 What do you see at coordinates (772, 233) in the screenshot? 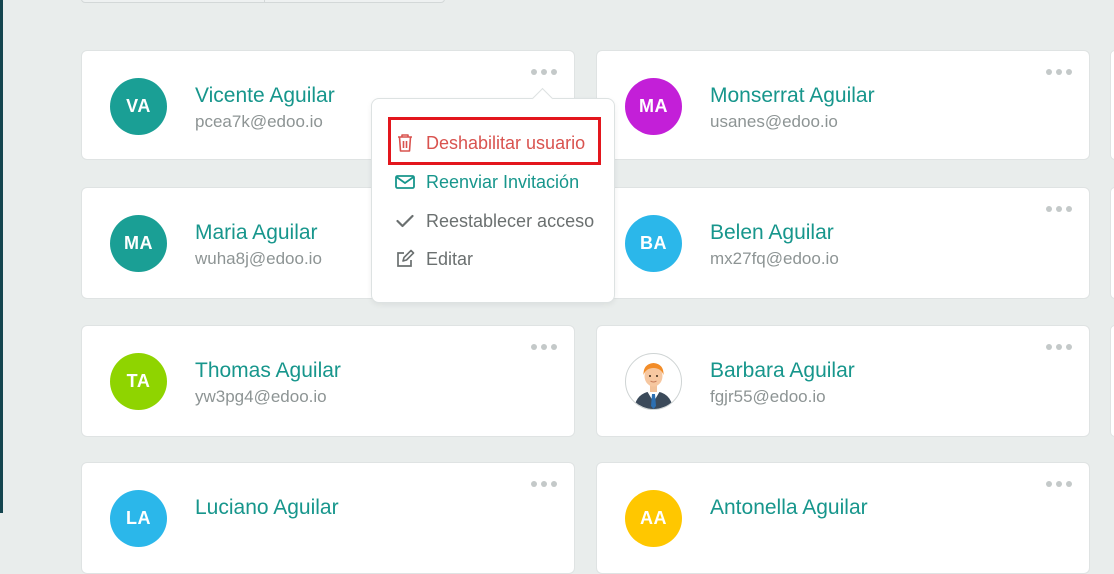
I see `user-name: Belen Aguilar` at bounding box center [772, 233].